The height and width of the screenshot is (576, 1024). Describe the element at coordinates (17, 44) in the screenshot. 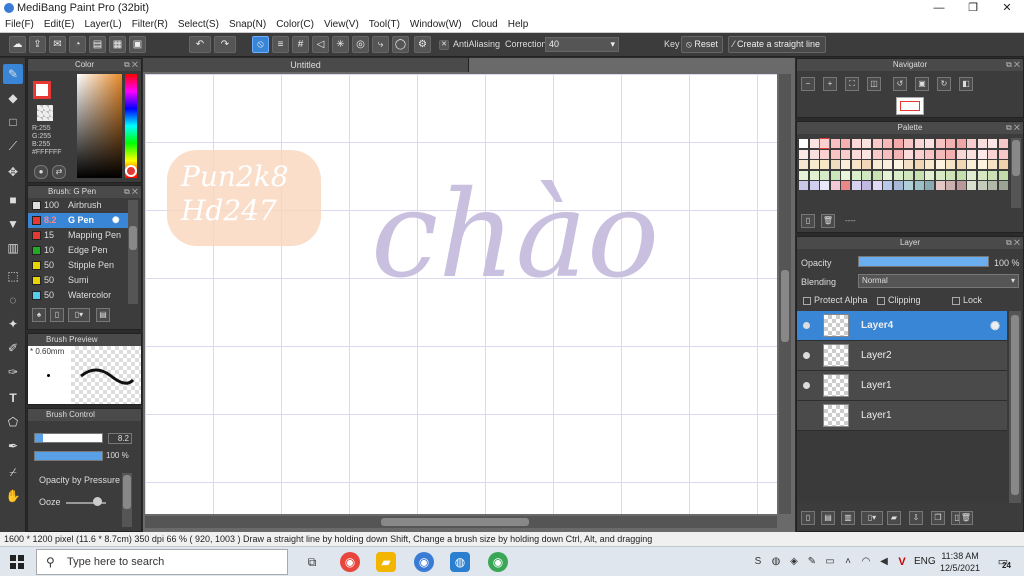

I see `cloud-icon: ☁` at that location.